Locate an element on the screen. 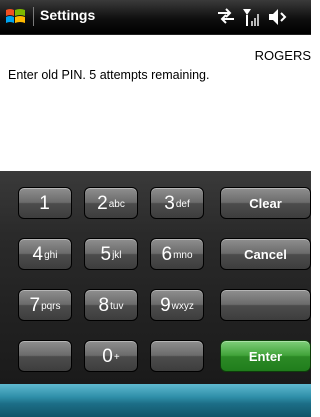  key-9: 9 wxyz is located at coordinates (177, 305).